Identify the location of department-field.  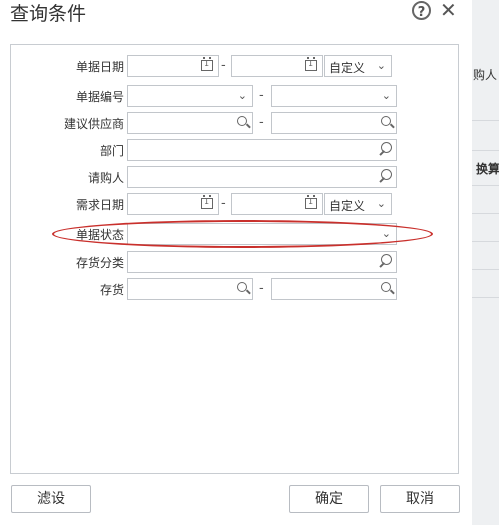
(262, 150).